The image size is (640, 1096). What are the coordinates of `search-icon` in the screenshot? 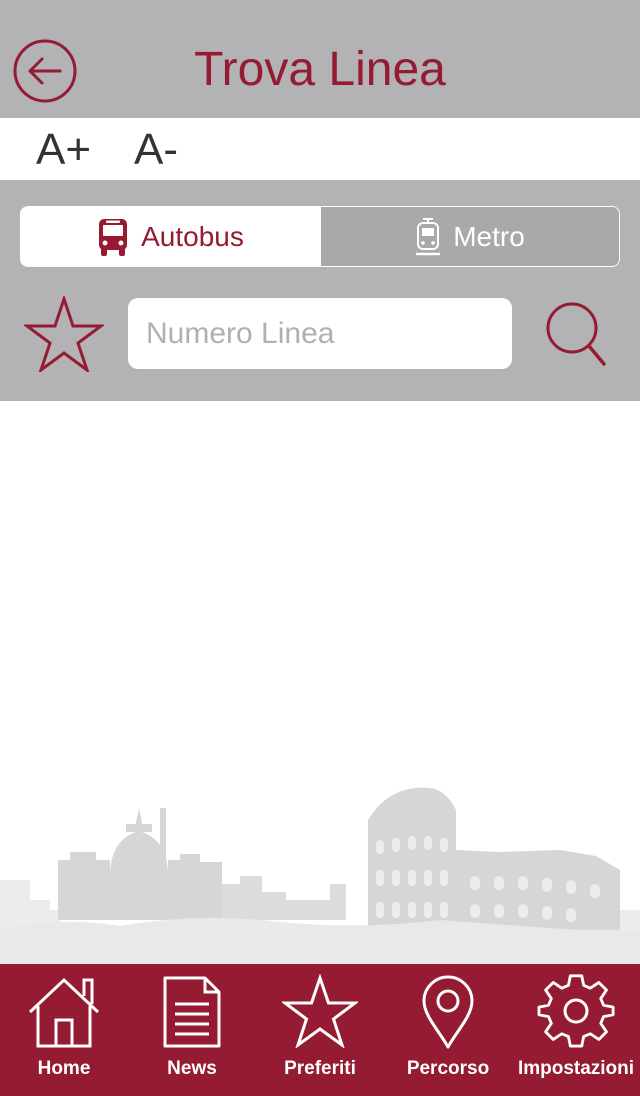 It's located at (576, 334).